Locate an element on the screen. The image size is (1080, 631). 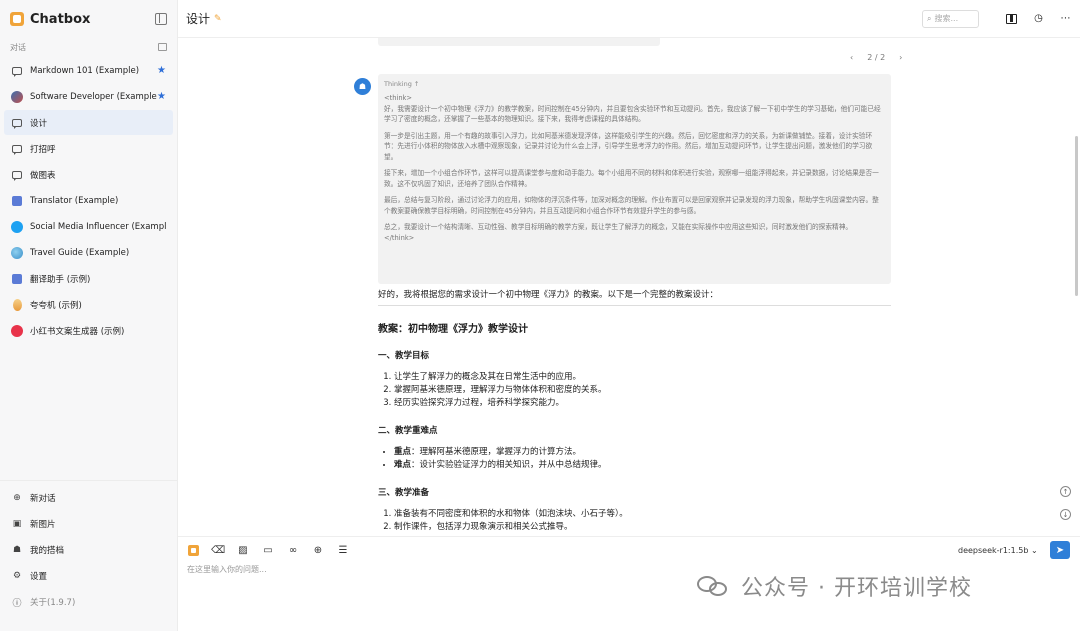
composer-toolbar: ⌫ ▨ ▭ ∞ ⊕ ☰ is located at coordinates (274, 550).